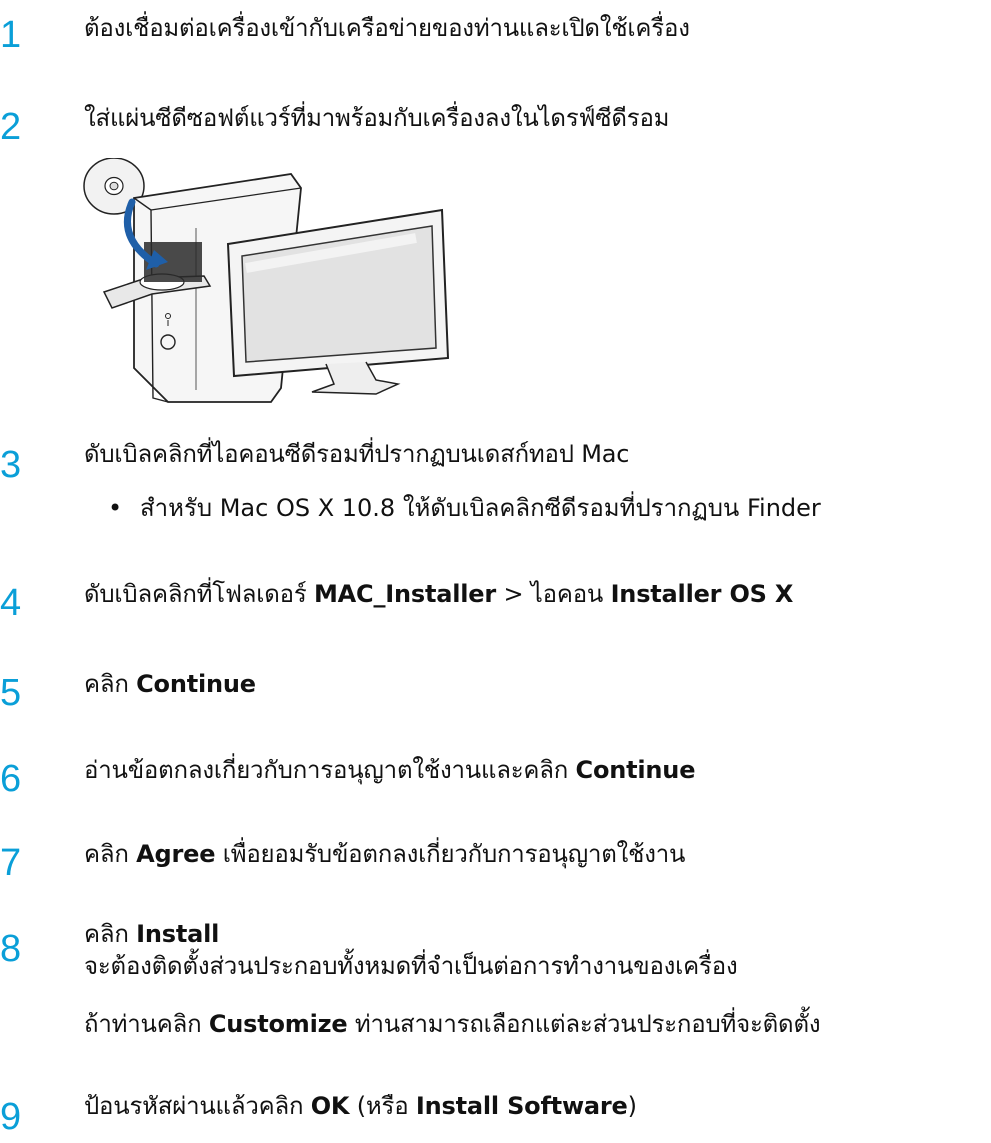  I want to click on text-segment: ดับเบิลคลิกที่โฟลเดอร์, so click(199, 594).